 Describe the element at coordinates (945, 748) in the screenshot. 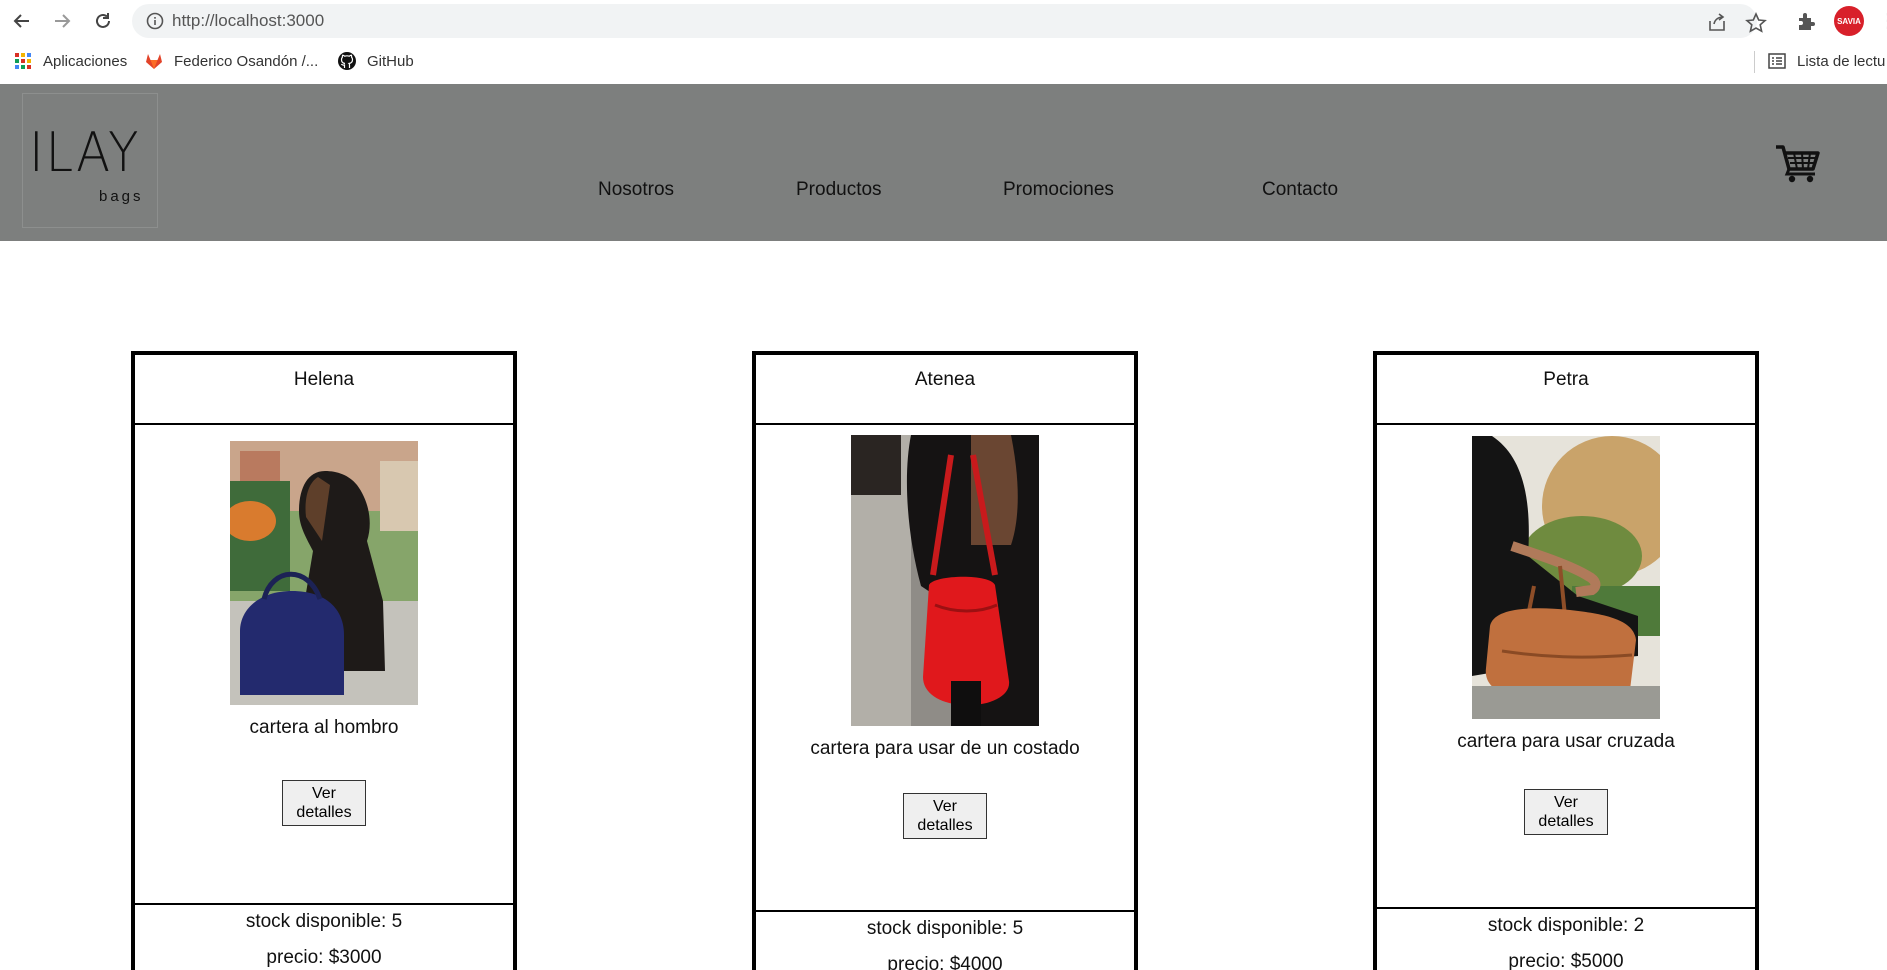

I see `product-description: cartera para usar de un costado` at that location.